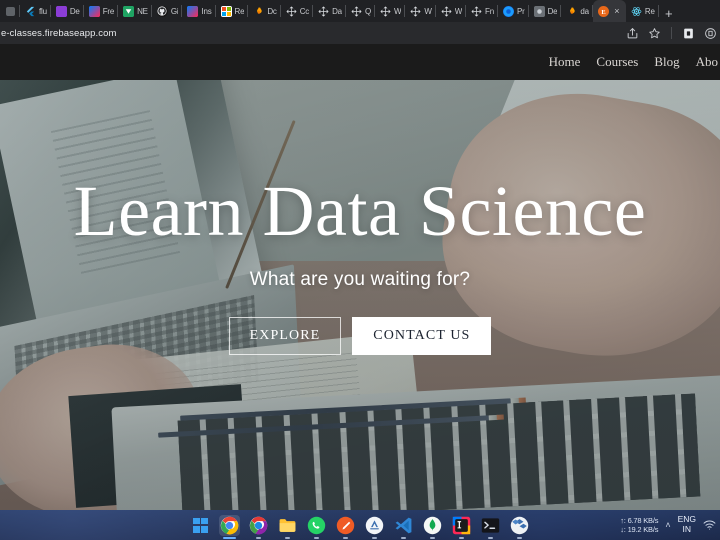 This screenshot has height=540, width=720. I want to click on site-nav-links: Home Courses Blog Abo, so click(634, 62).